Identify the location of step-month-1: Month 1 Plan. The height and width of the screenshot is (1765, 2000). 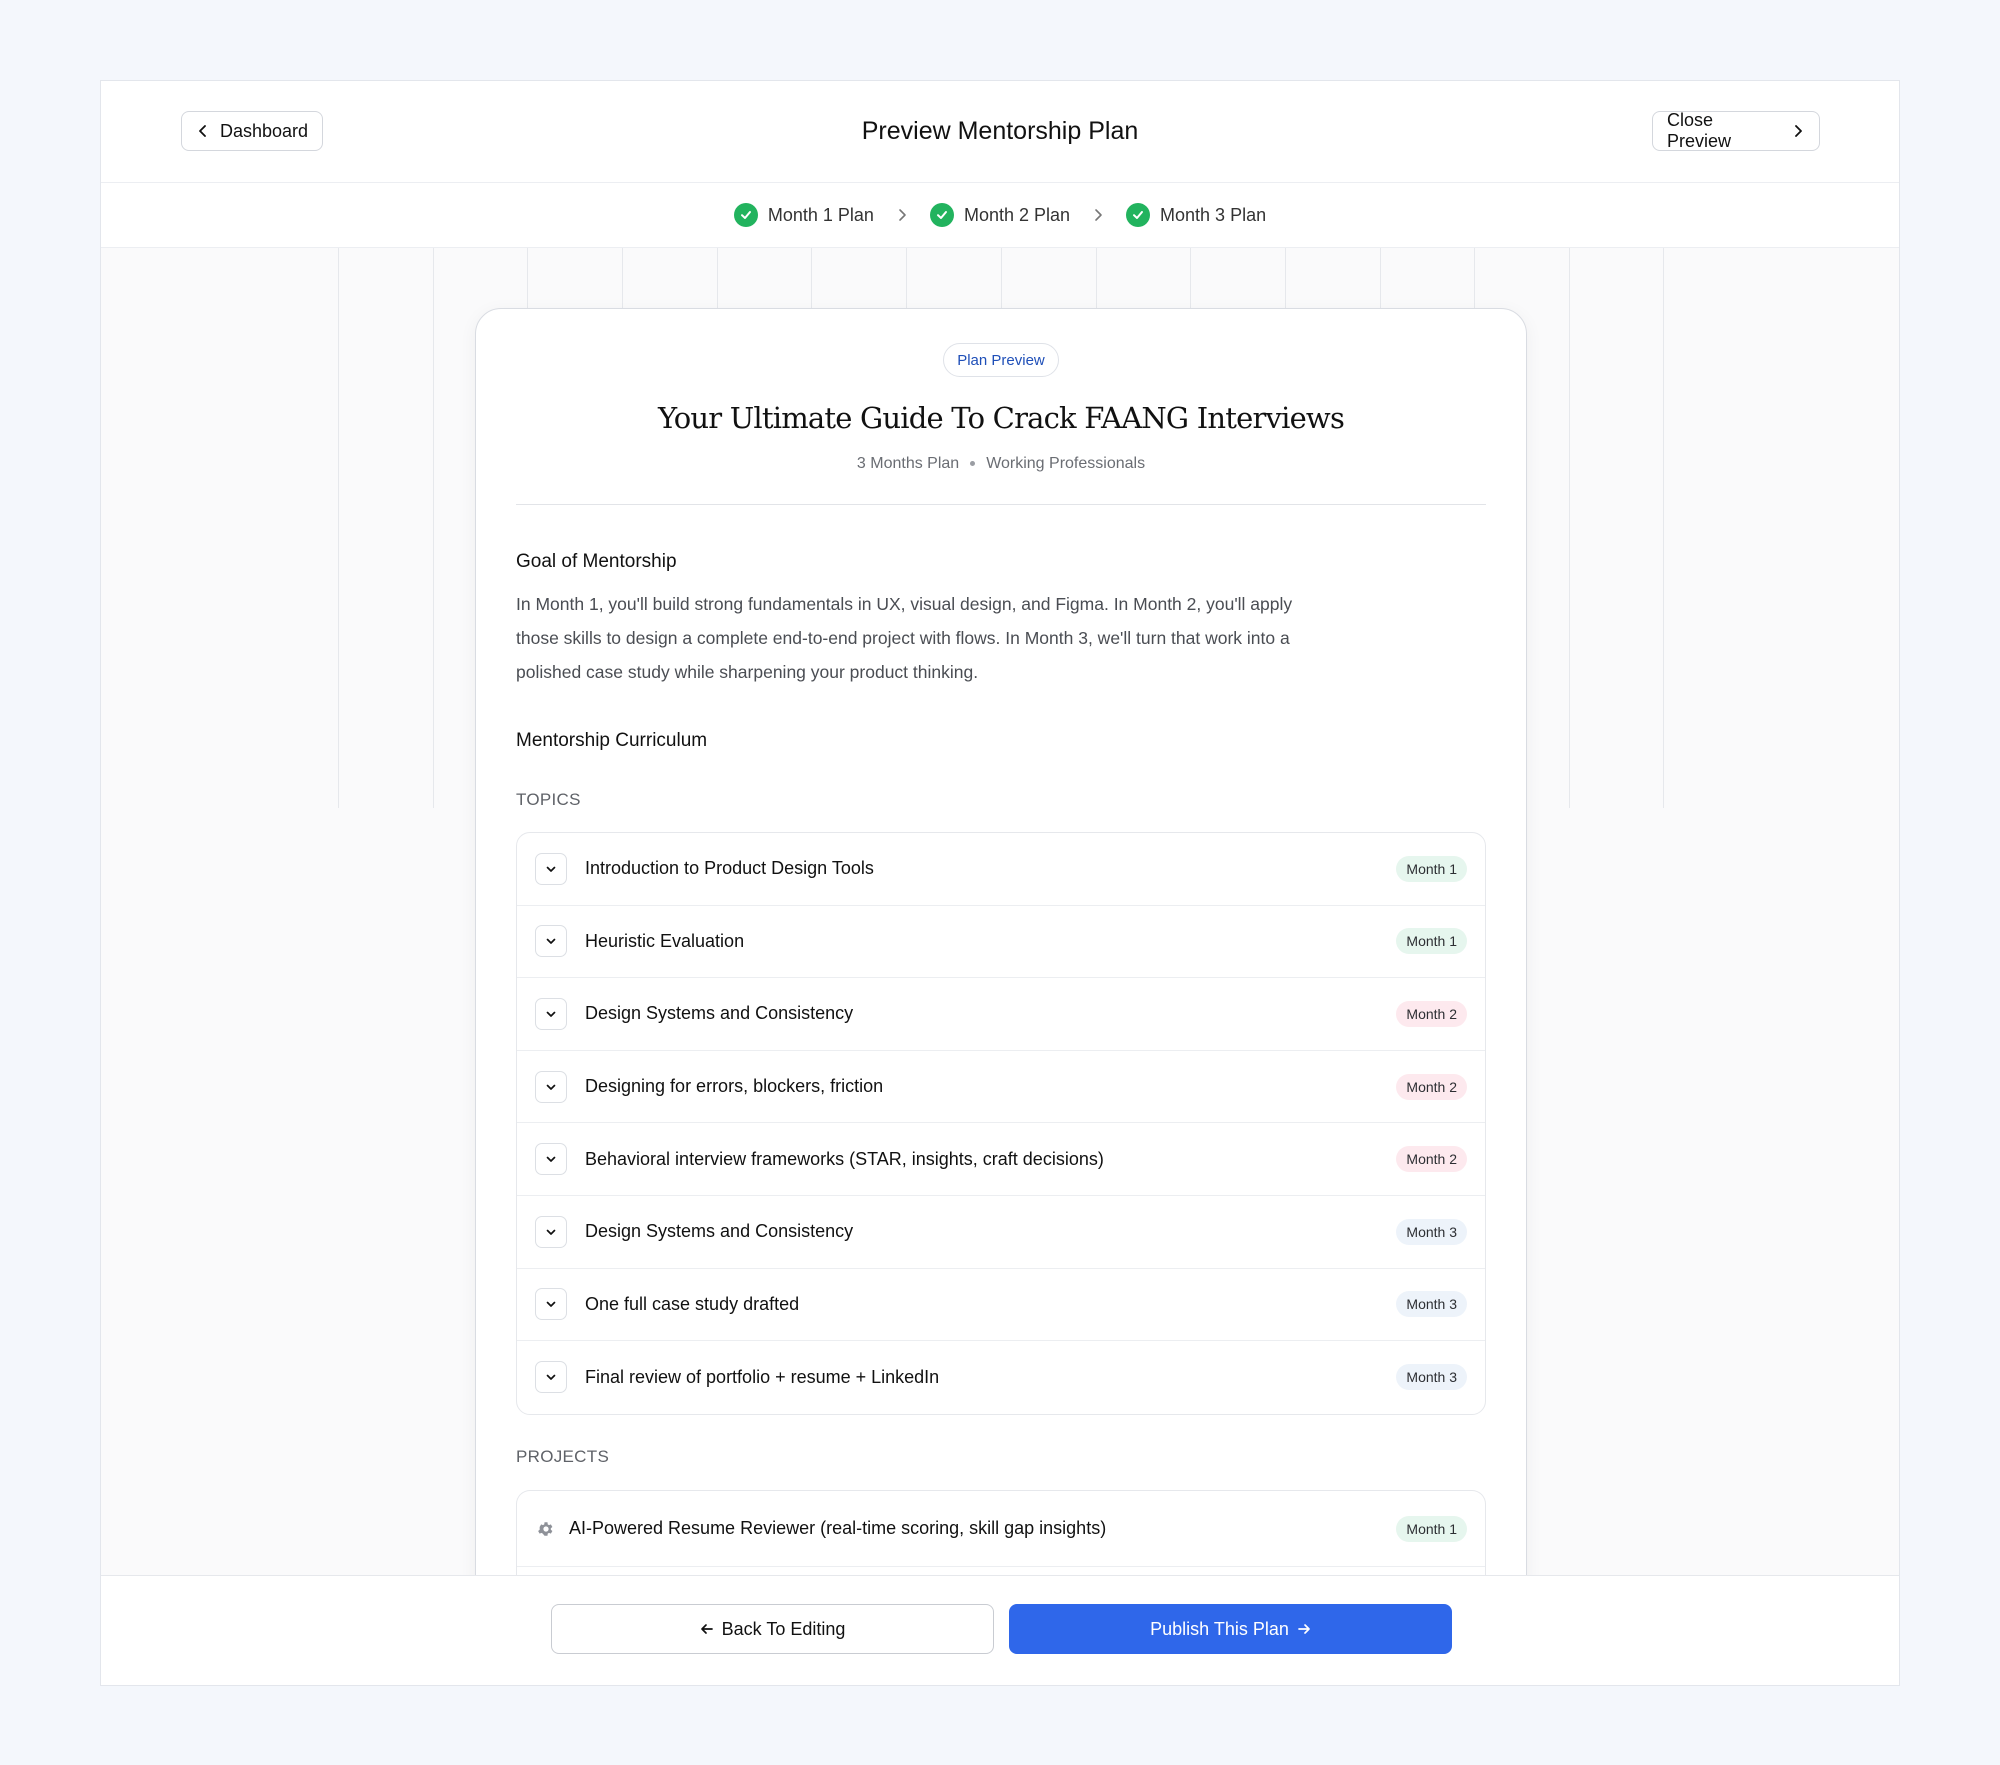
(803, 215).